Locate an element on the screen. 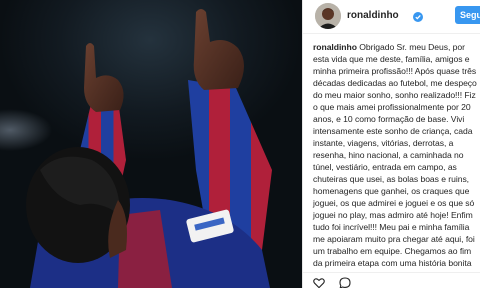 The height and width of the screenshot is (288, 480). left-hand is located at coordinates (104, 77).